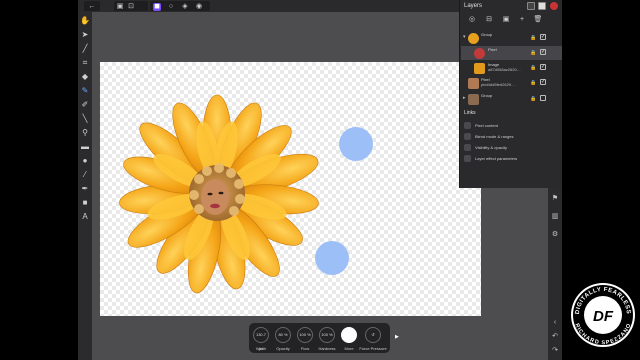  Describe the element at coordinates (283, 335) in the screenshot. I see `opacity-control: 80 %` at that location.